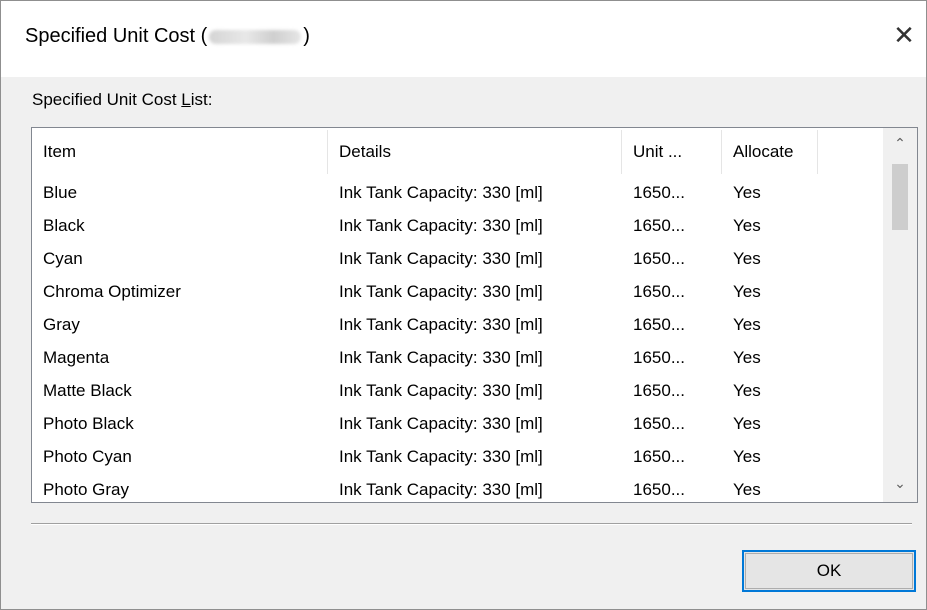 Image resolution: width=927 pixels, height=610 pixels. I want to click on title-bar: Specified Unit Cost () ✕, so click(463, 39).